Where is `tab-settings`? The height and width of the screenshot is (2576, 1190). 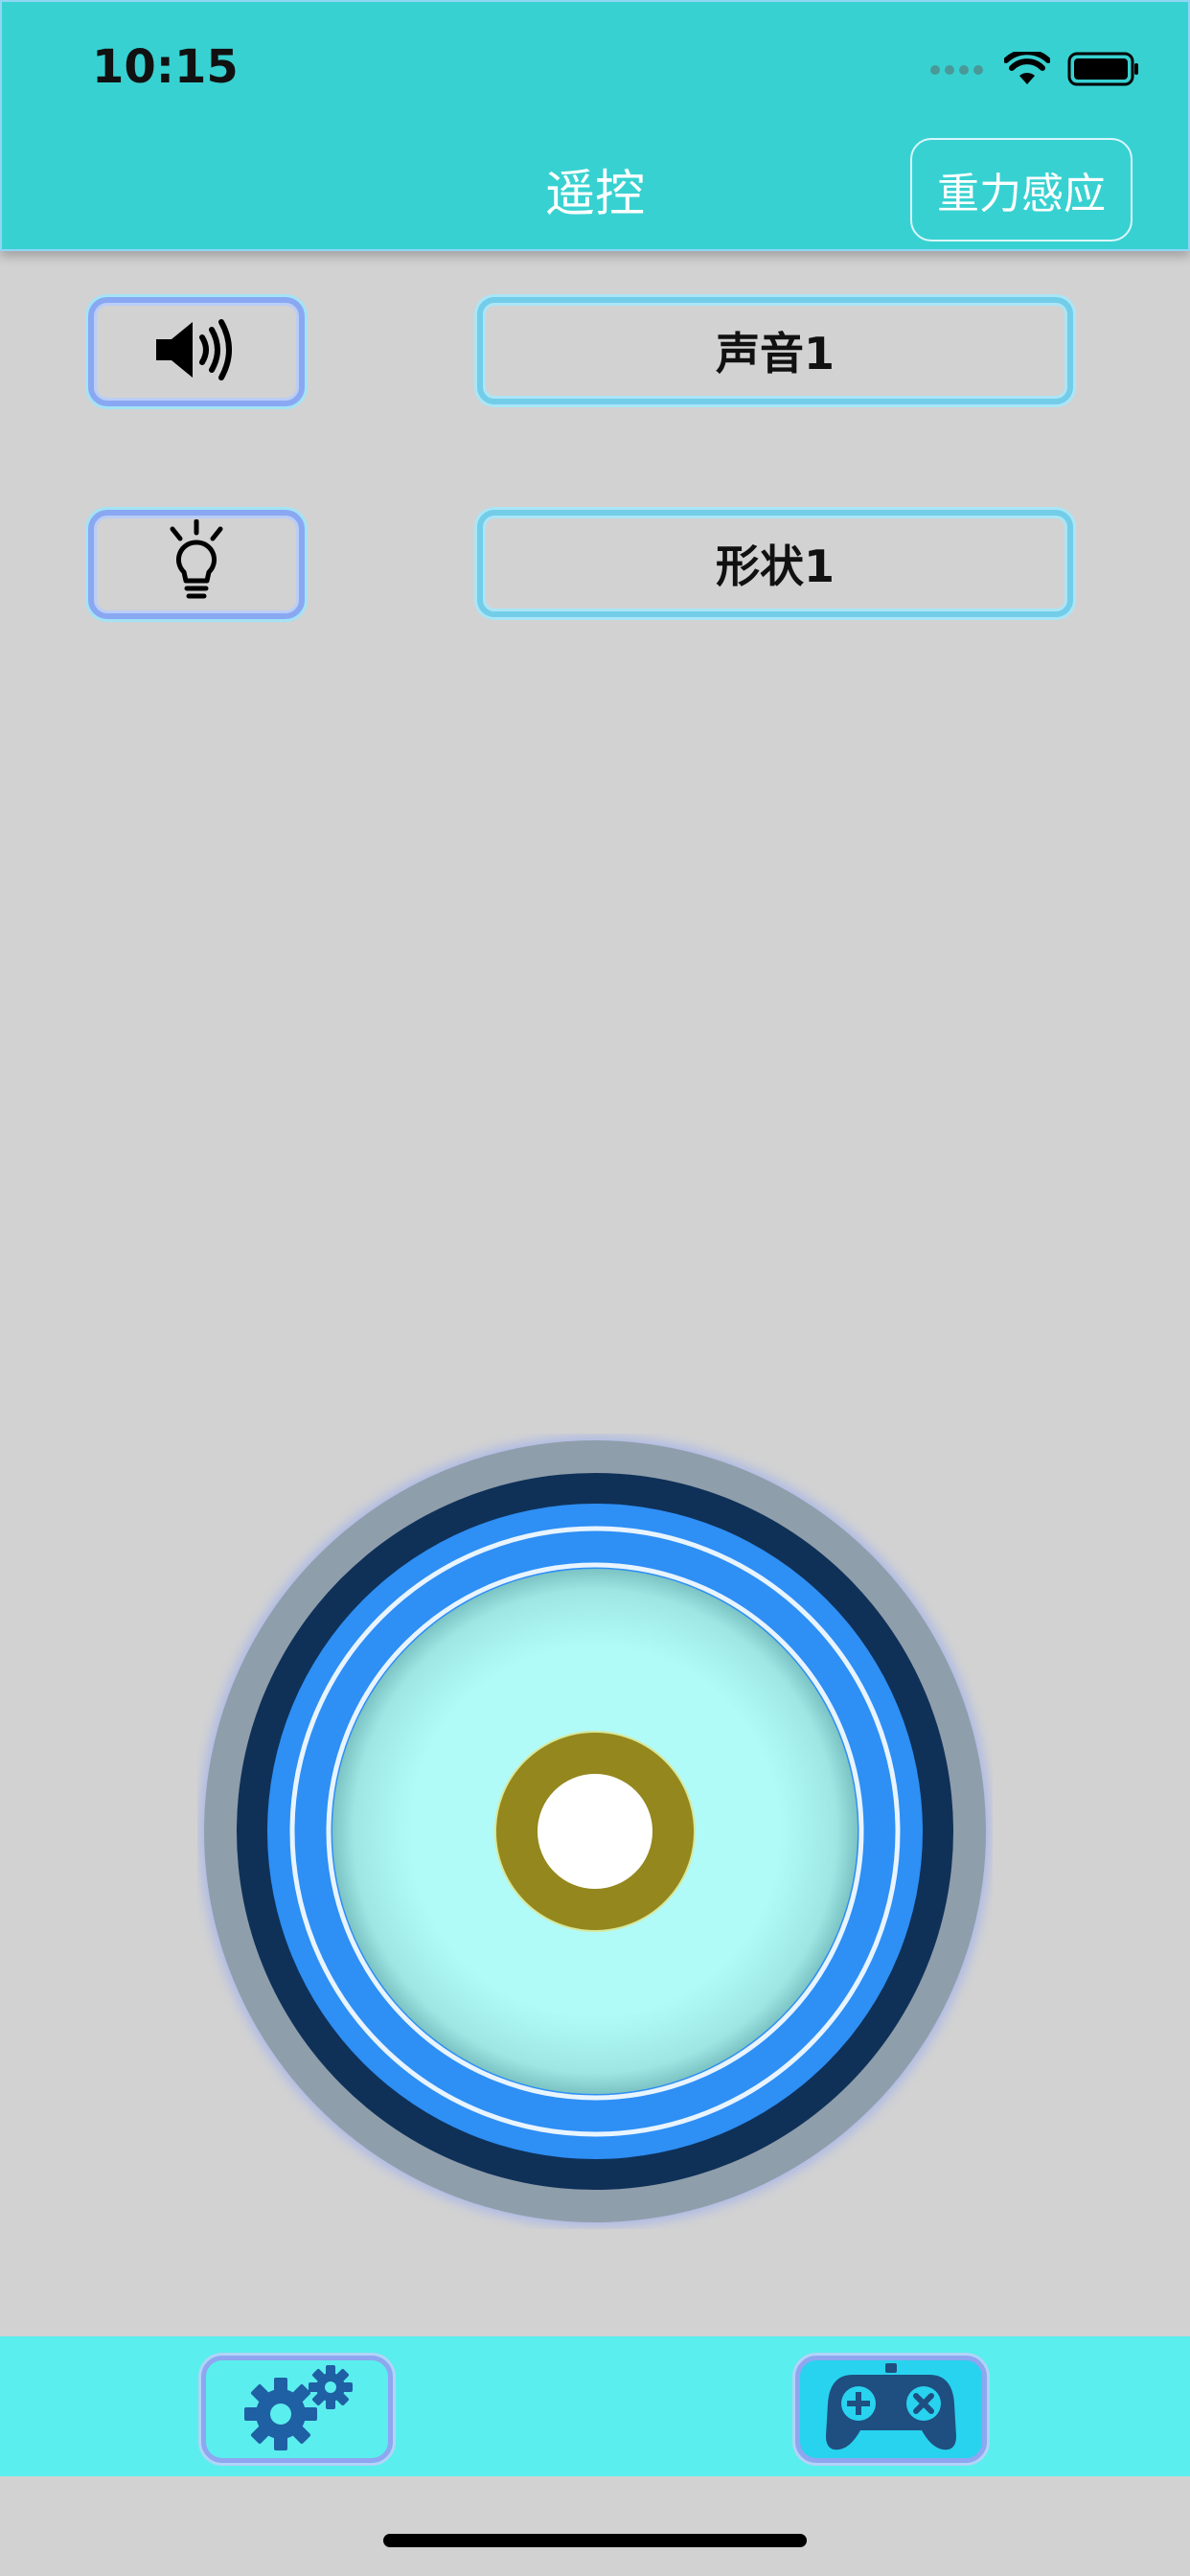
tab-settings is located at coordinates (297, 2409).